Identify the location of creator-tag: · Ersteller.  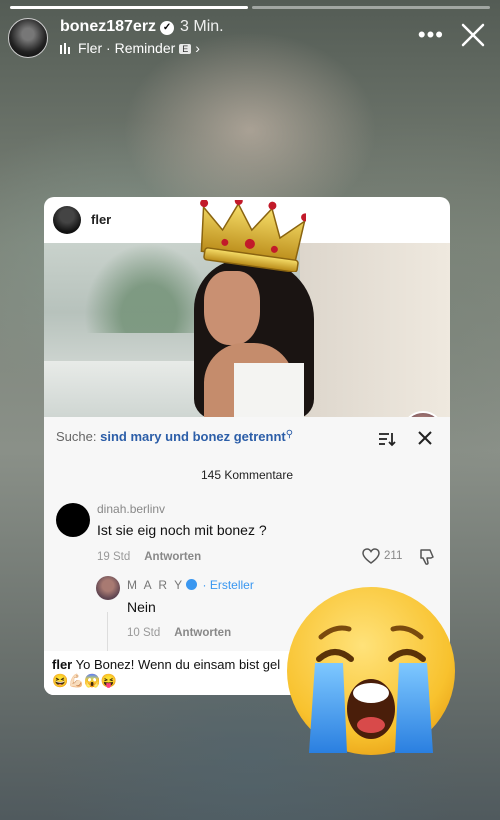
(228, 585).